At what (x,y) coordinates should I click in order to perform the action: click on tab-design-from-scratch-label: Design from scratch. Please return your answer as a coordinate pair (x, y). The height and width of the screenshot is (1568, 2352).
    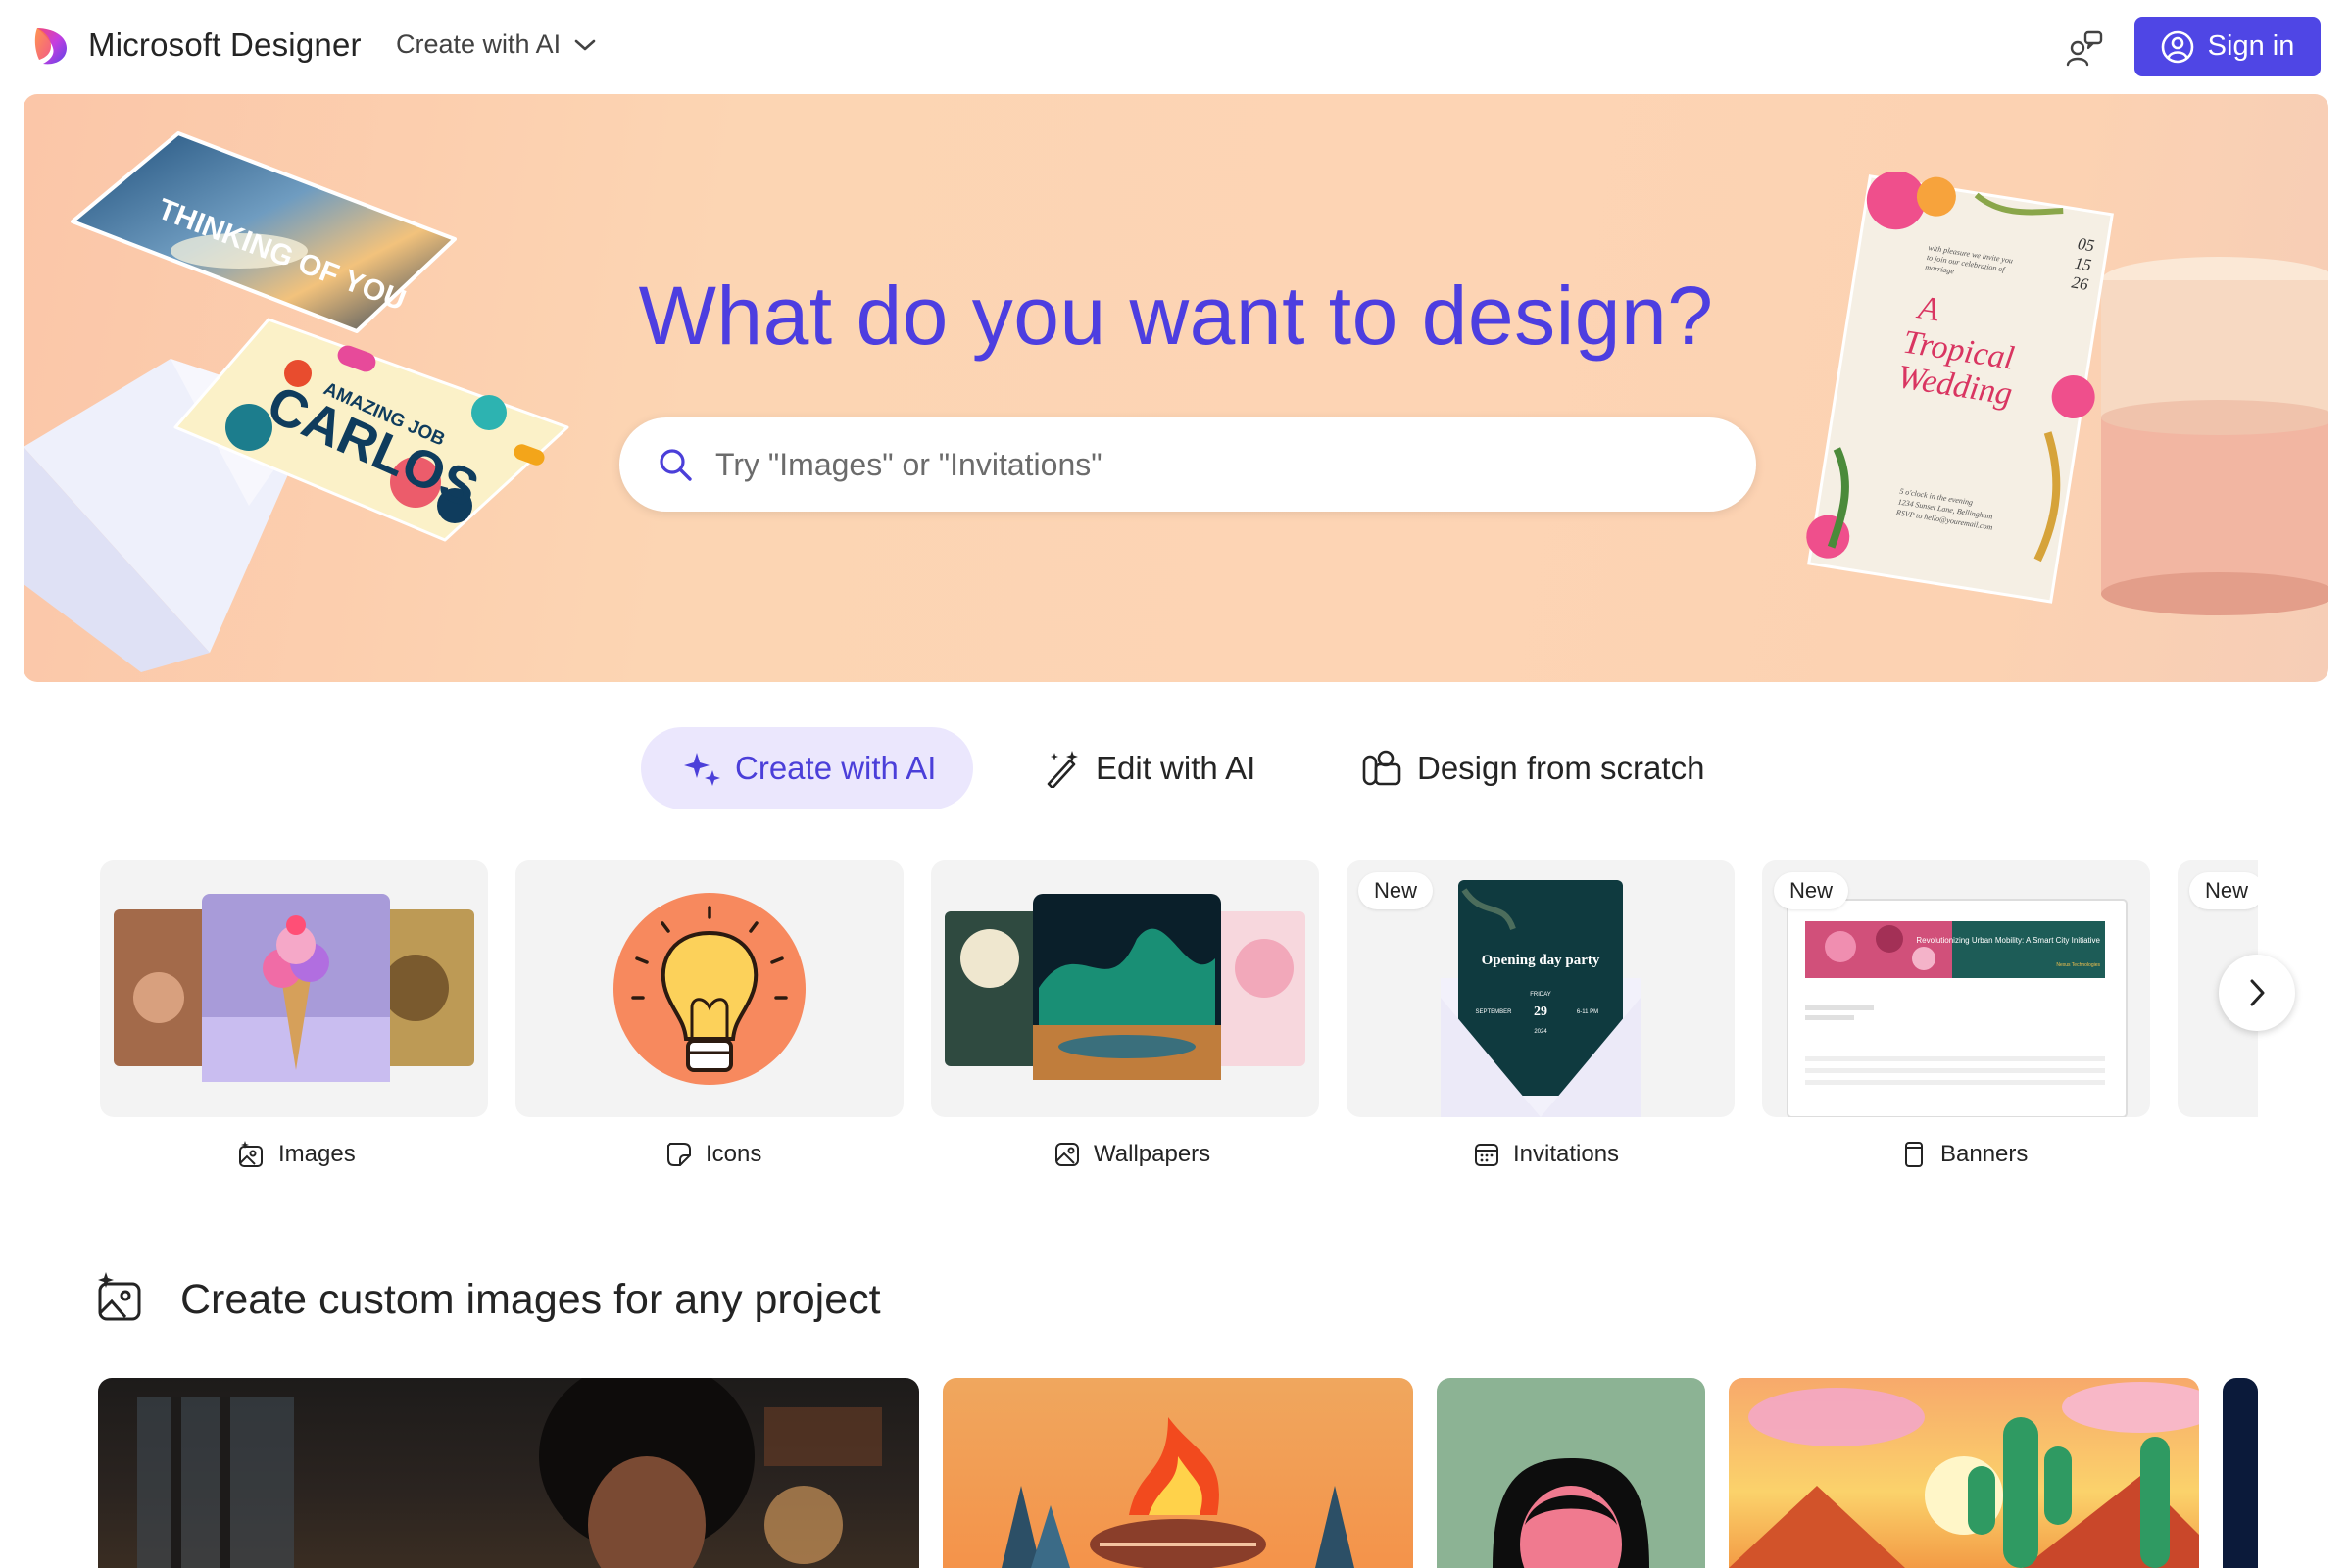
    Looking at the image, I should click on (1561, 768).